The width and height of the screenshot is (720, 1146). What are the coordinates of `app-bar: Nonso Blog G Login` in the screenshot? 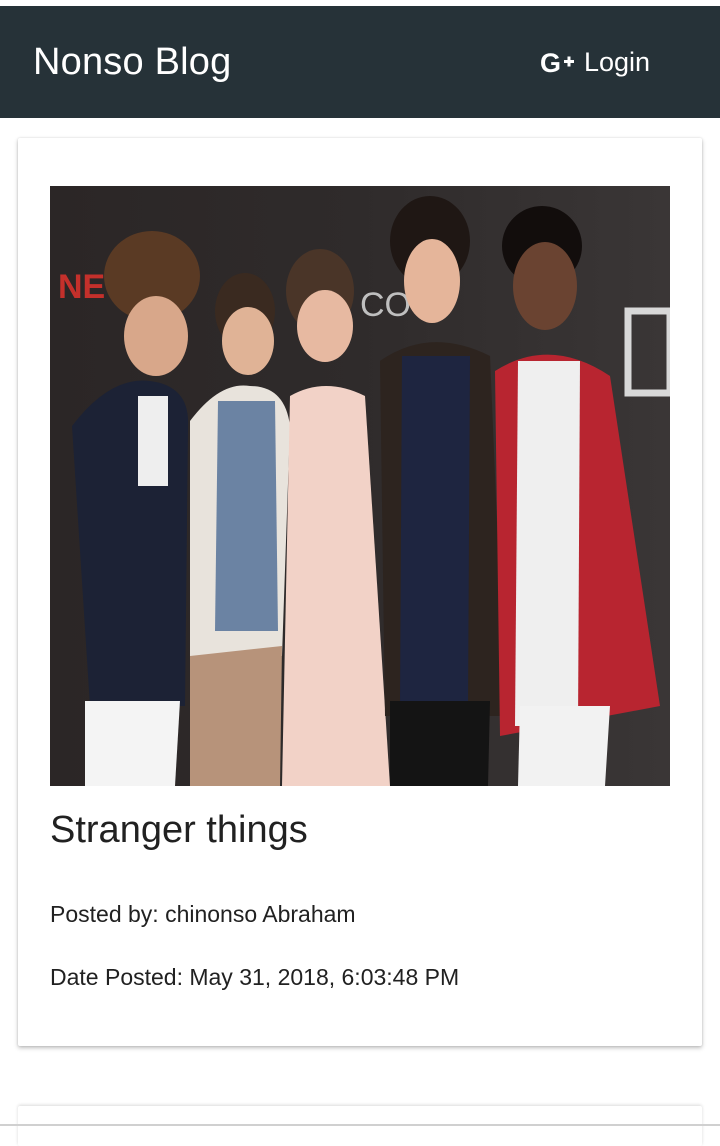 It's located at (360, 62).